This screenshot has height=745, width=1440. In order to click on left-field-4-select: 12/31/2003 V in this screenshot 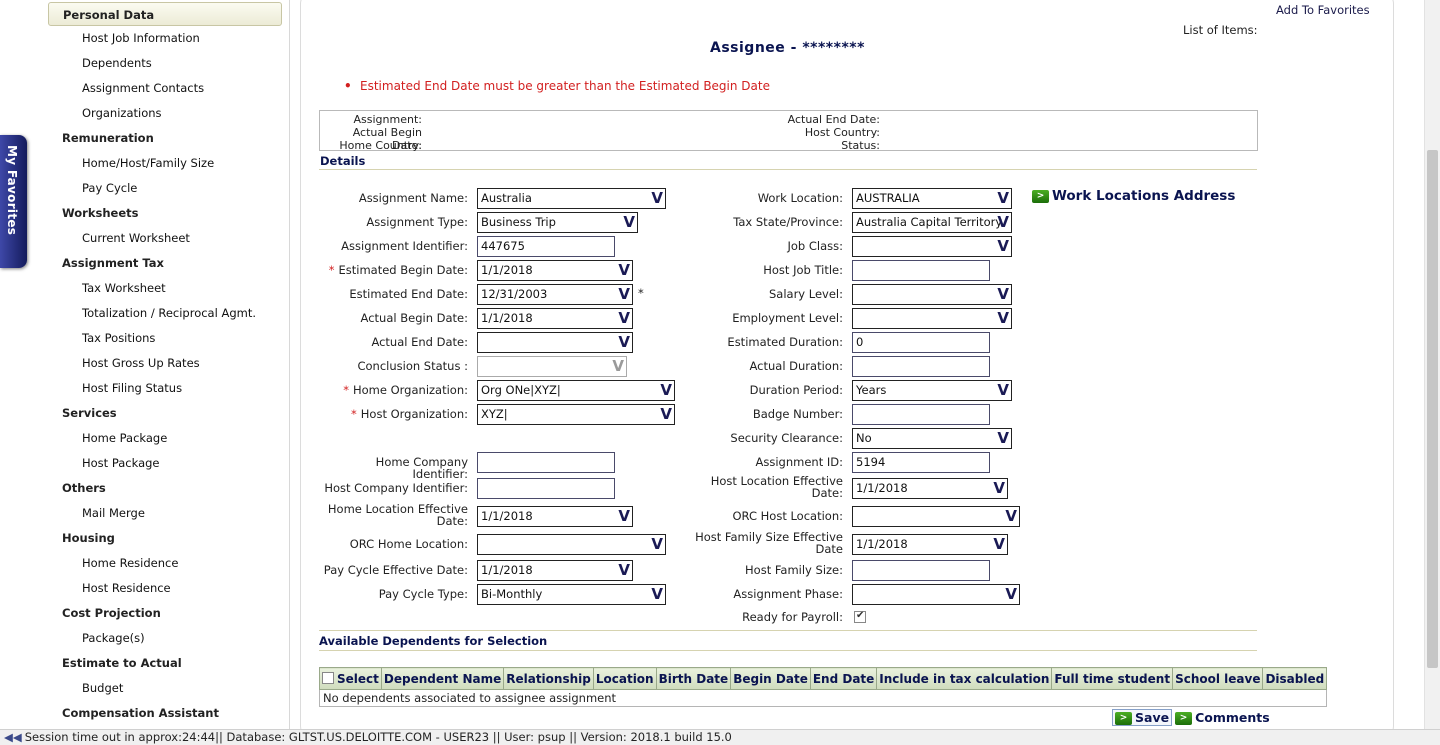, I will do `click(555, 294)`.